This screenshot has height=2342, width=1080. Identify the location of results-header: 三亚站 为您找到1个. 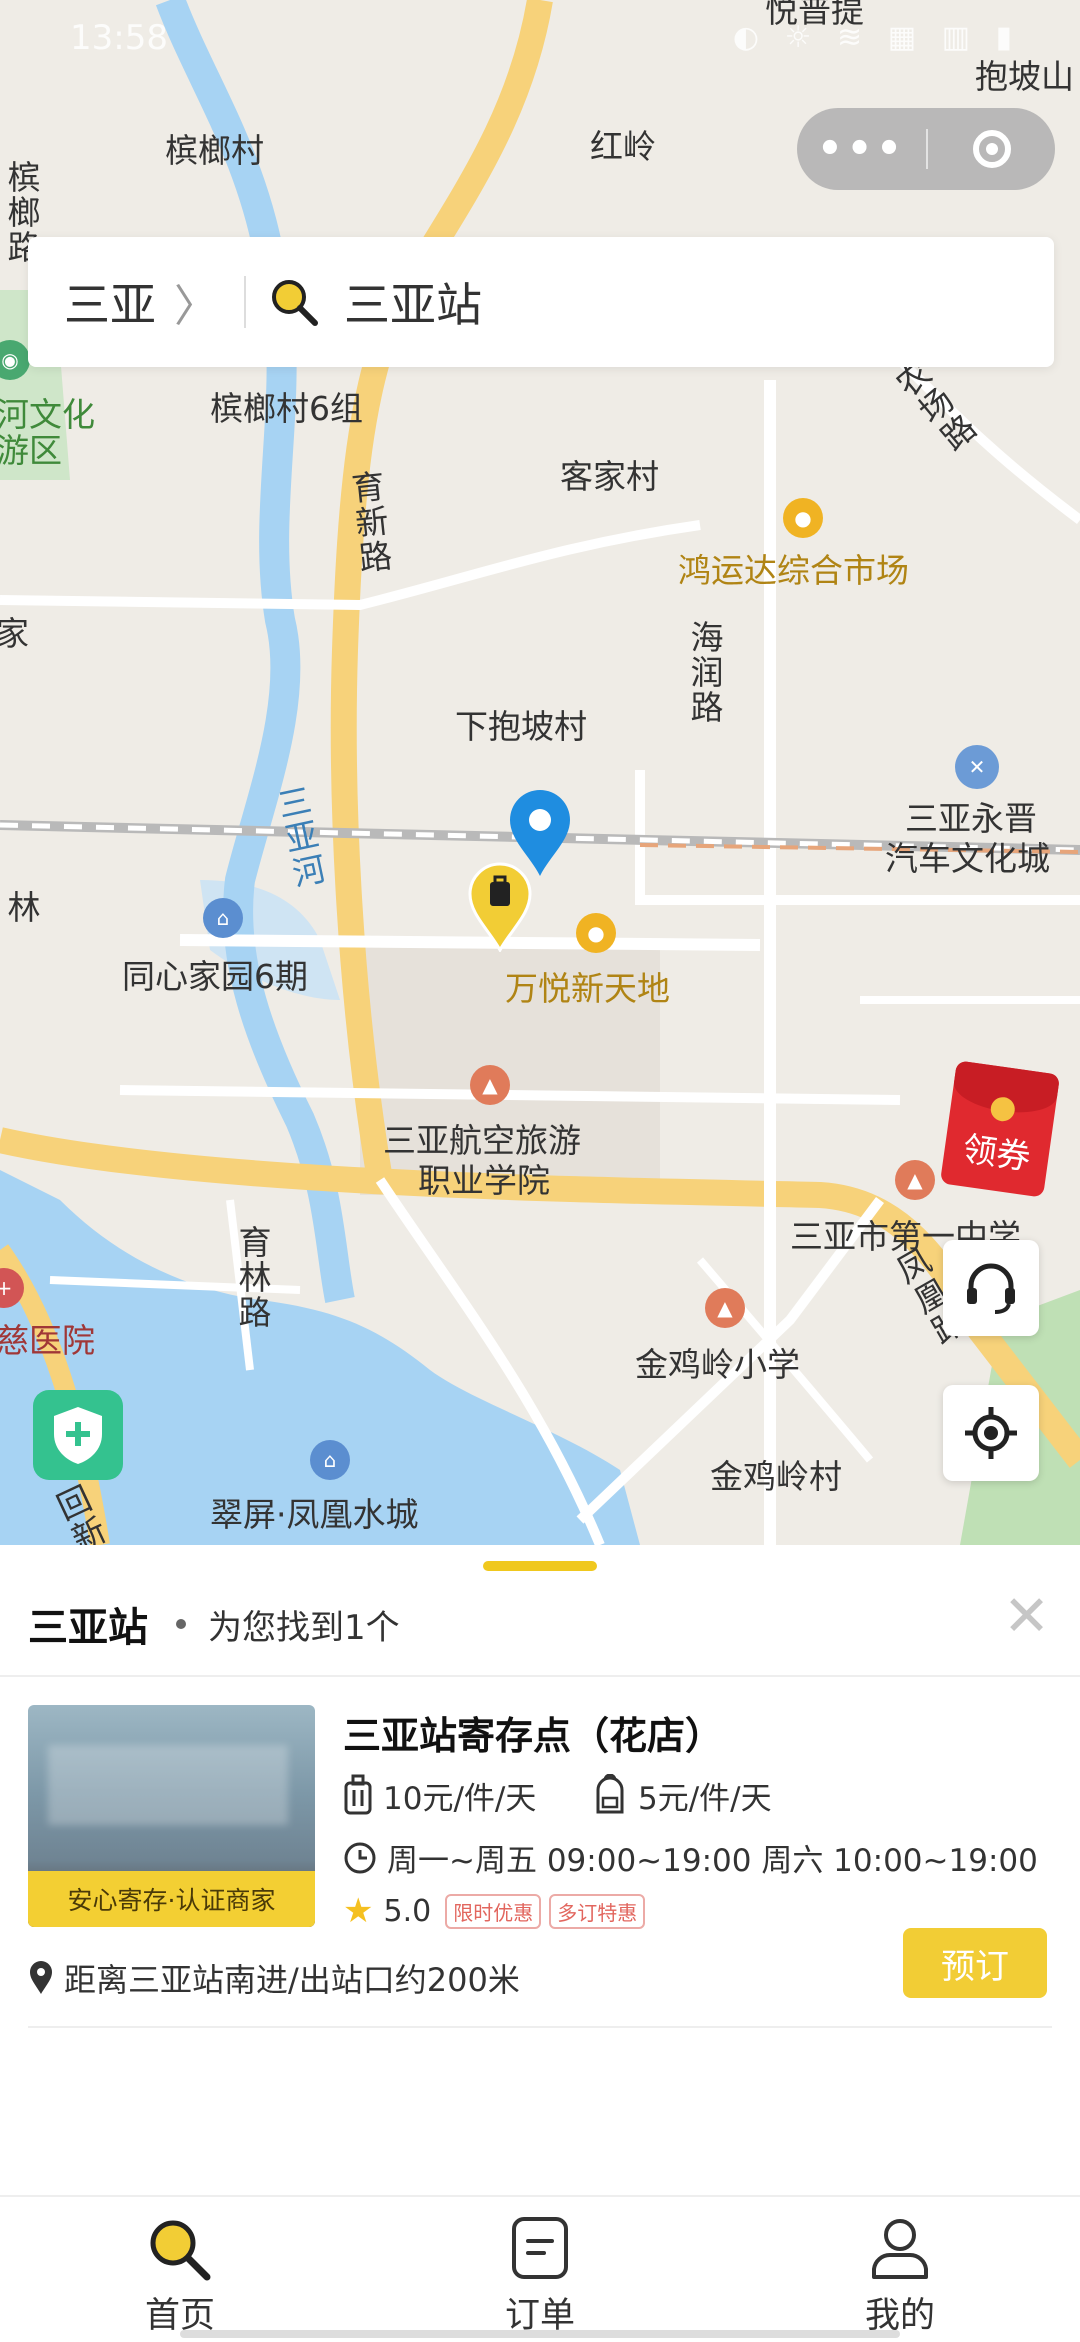
(214, 1624).